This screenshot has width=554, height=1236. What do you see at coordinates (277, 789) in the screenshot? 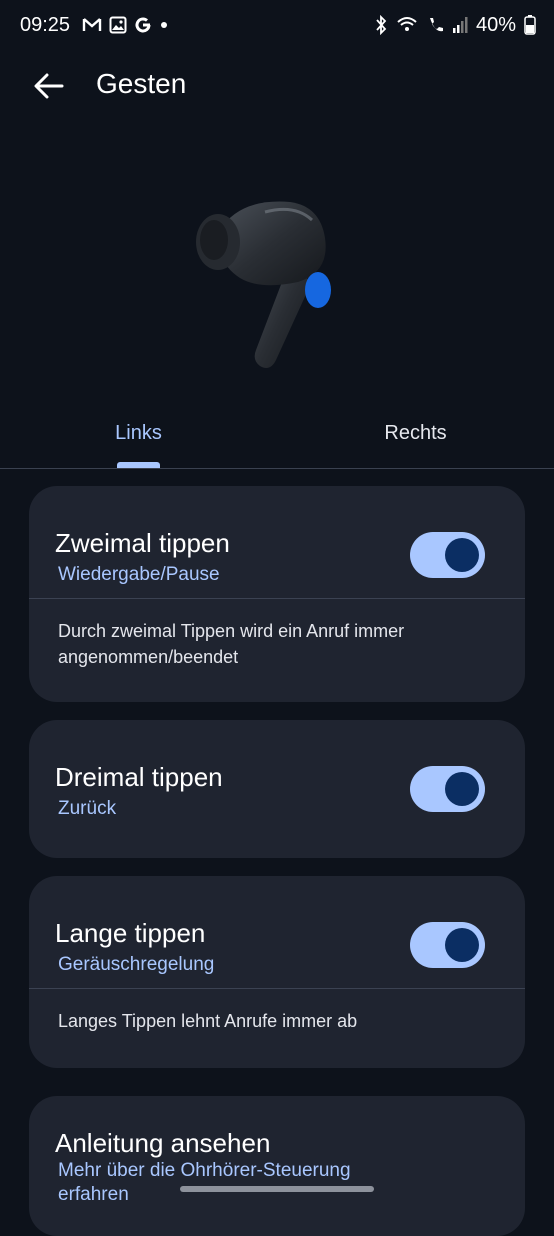
I see `gesture-card-triple-tap: Dreimal tippen Zurück` at bounding box center [277, 789].